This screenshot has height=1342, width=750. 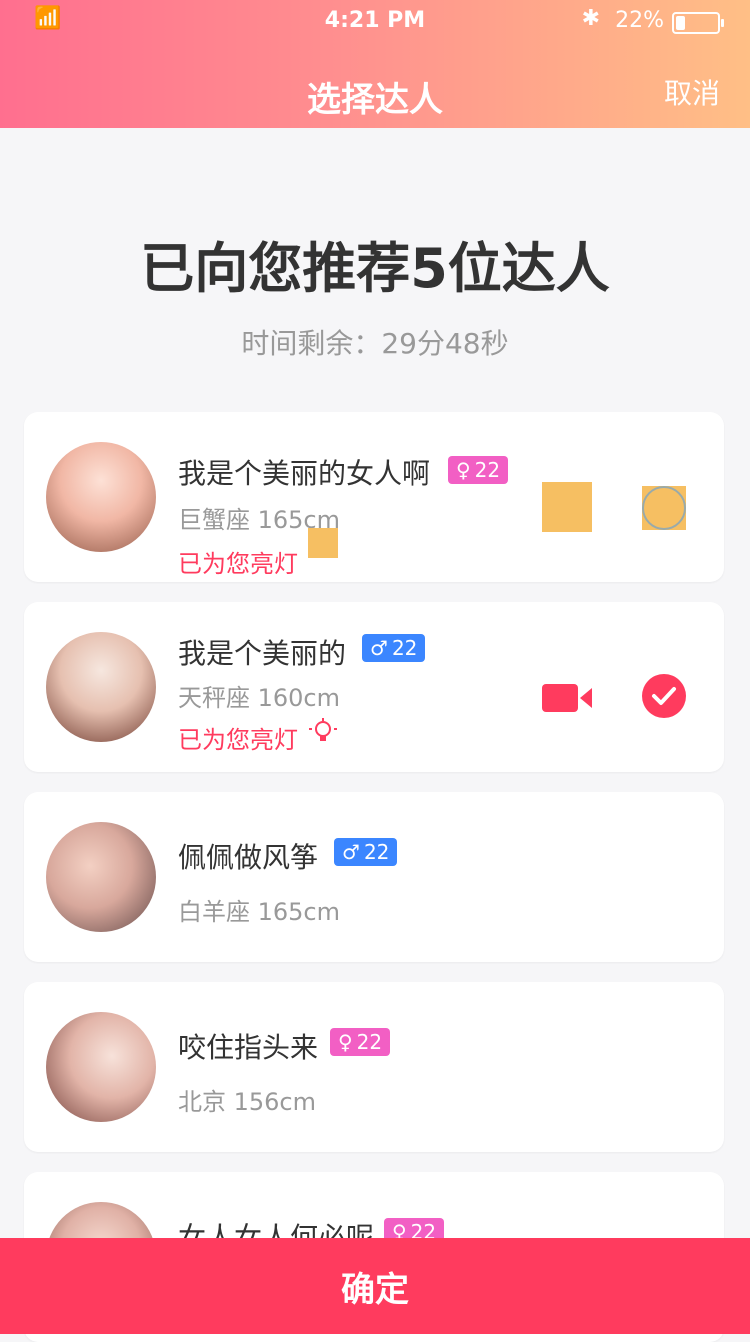 What do you see at coordinates (375, 343) in the screenshot?
I see `countdown-text: 时间剩余：29分48秒` at bounding box center [375, 343].